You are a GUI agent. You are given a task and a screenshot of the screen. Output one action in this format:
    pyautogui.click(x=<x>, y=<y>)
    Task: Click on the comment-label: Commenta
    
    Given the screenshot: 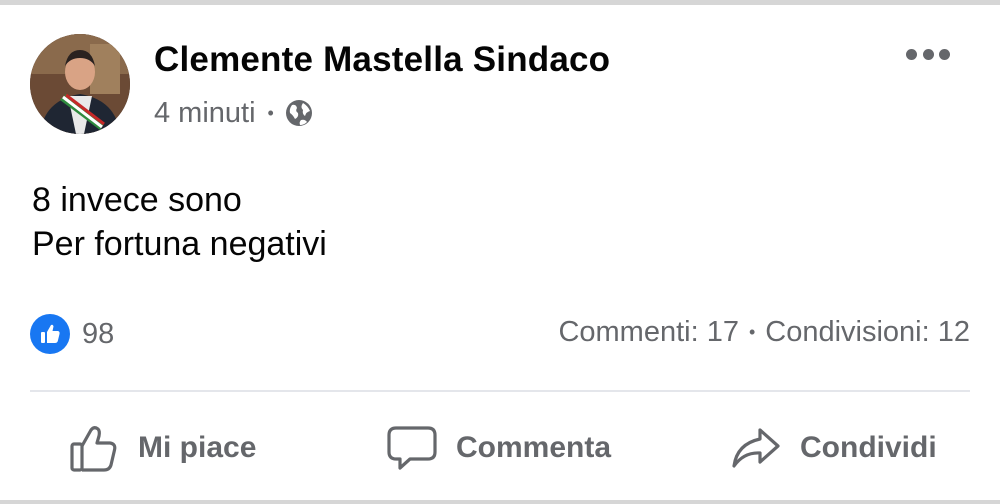 What is the action you would take?
    pyautogui.click(x=534, y=447)
    